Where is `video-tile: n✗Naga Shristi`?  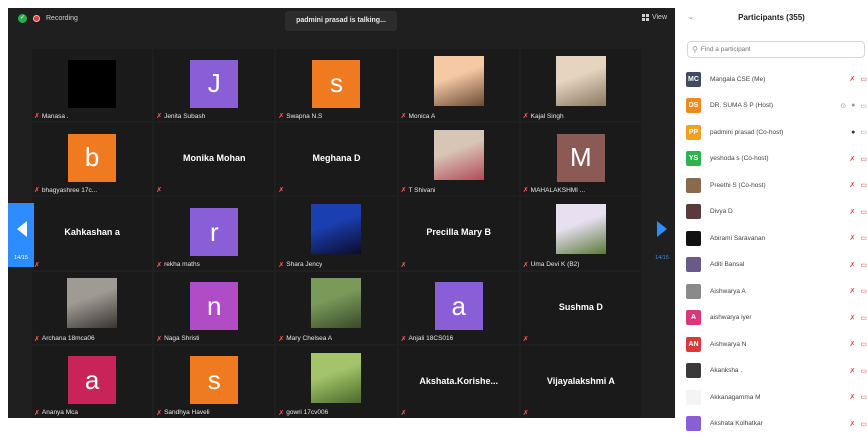
video-tile: n✗Naga Shristi is located at coordinates (214, 308).